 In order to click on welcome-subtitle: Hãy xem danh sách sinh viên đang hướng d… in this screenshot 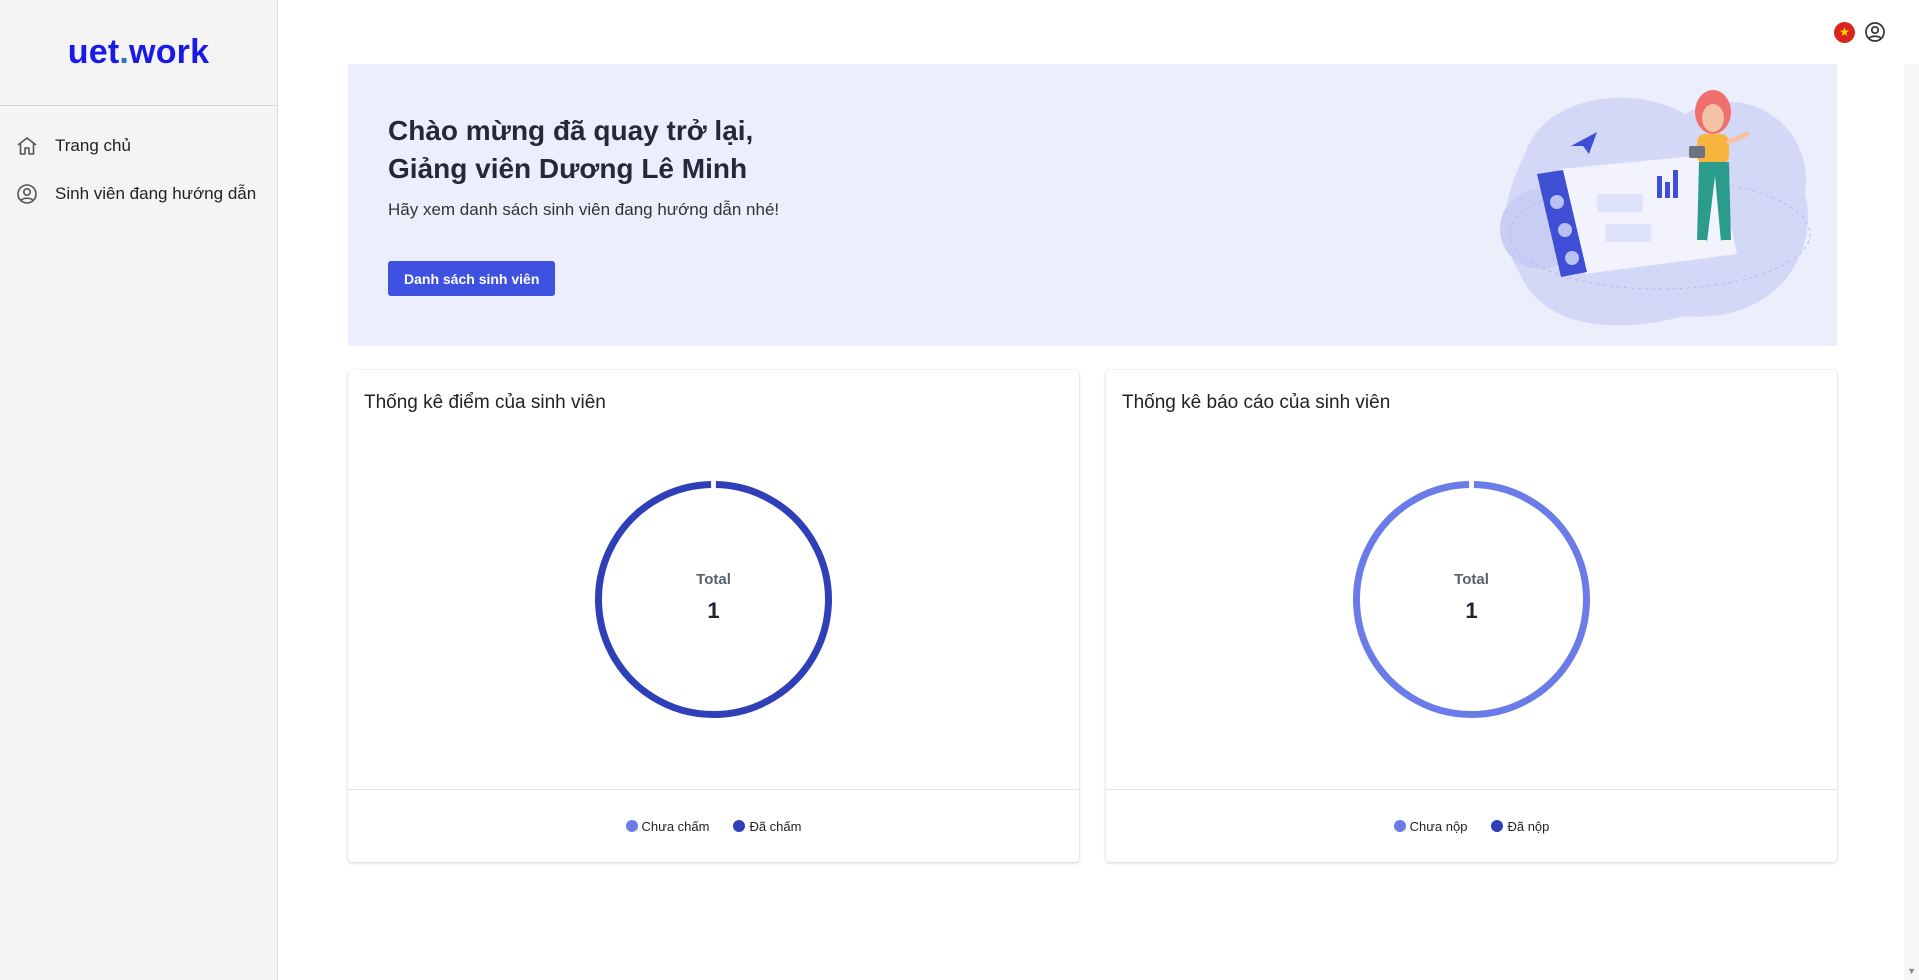, I will do `click(584, 209)`.